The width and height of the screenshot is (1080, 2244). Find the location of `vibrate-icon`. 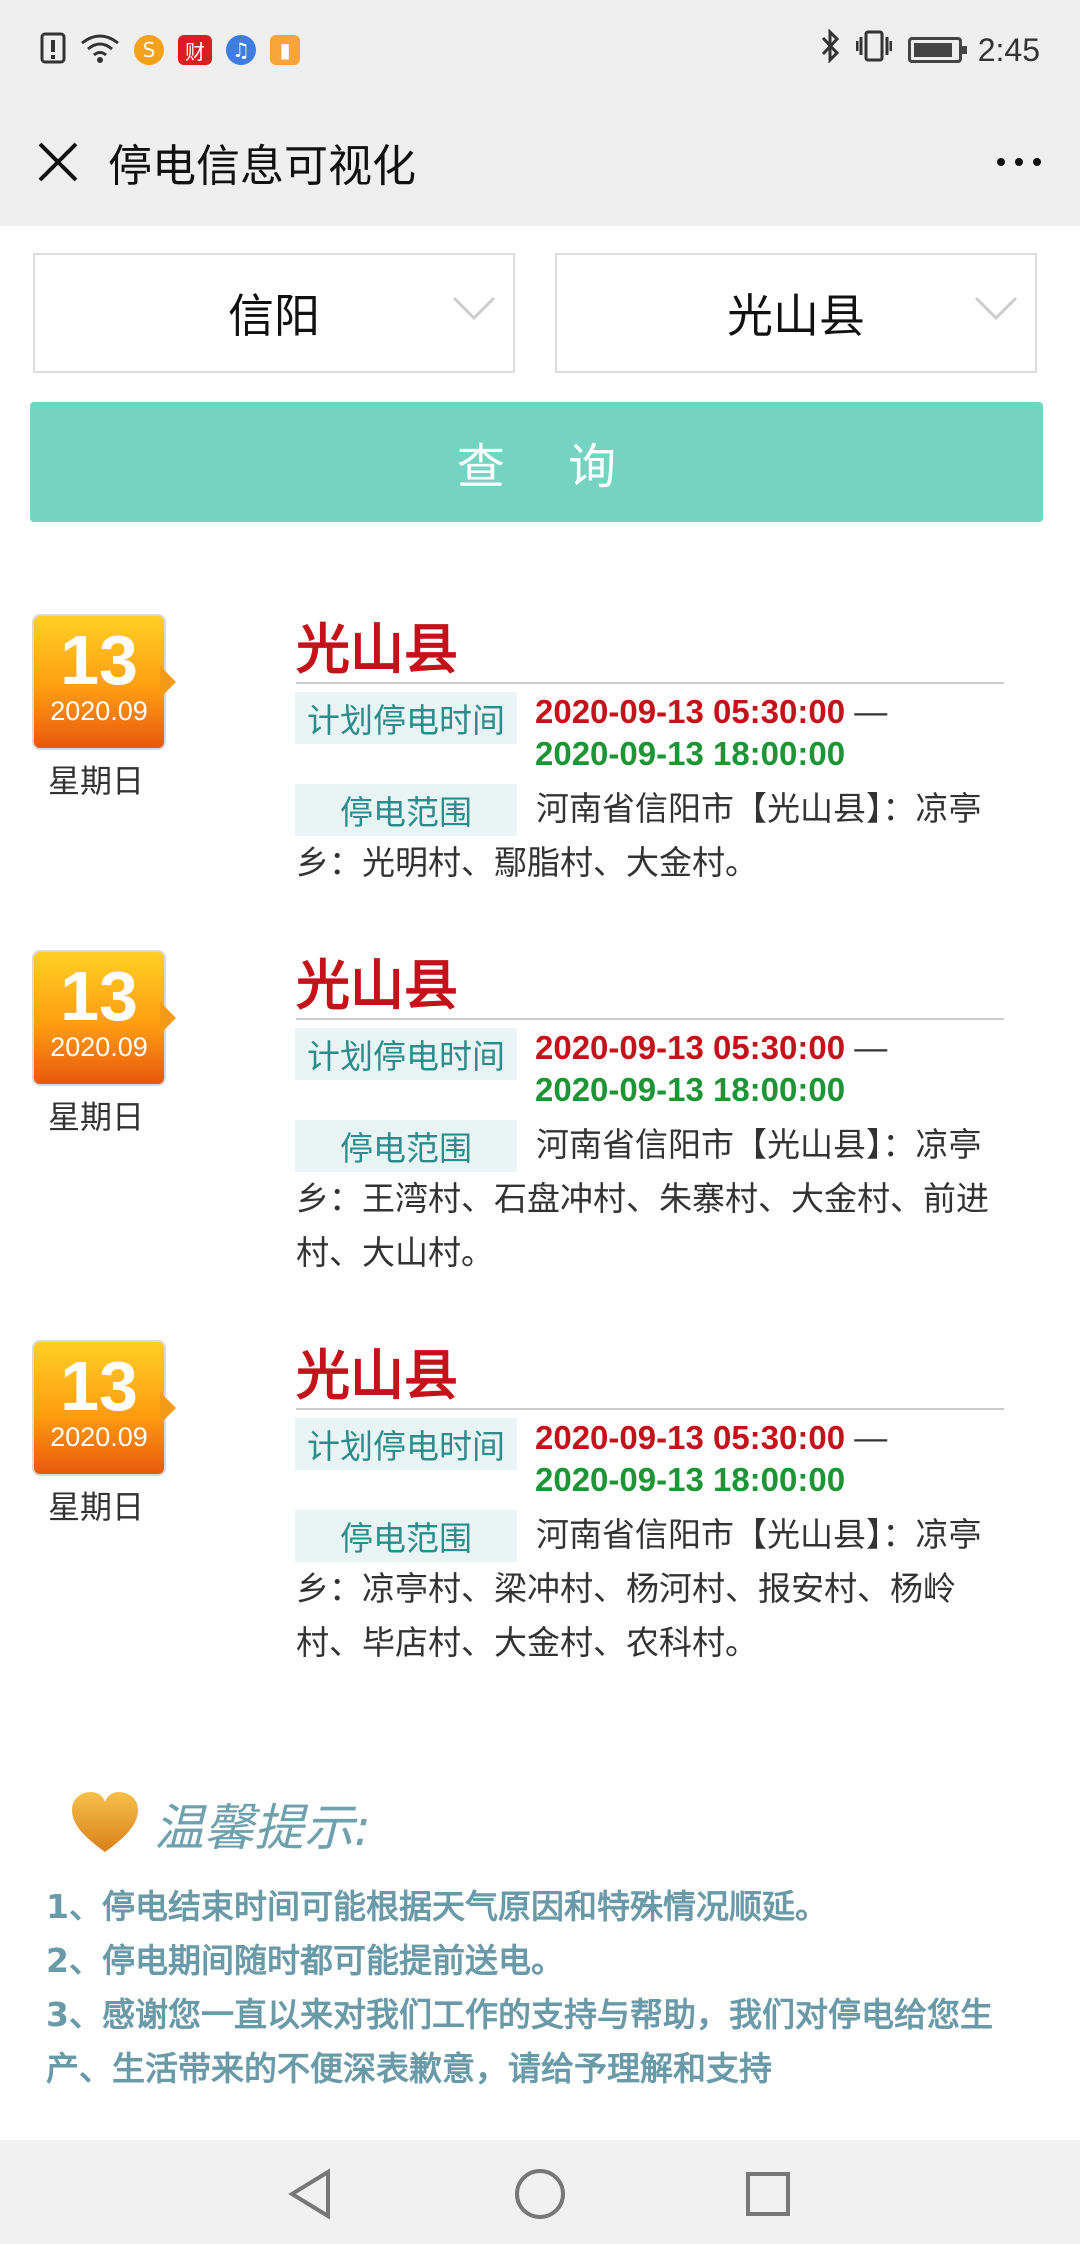

vibrate-icon is located at coordinates (874, 50).